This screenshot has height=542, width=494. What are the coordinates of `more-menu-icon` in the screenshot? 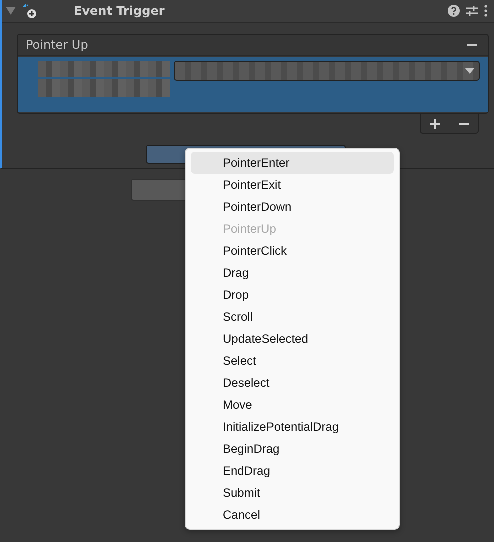 It's located at (486, 11).